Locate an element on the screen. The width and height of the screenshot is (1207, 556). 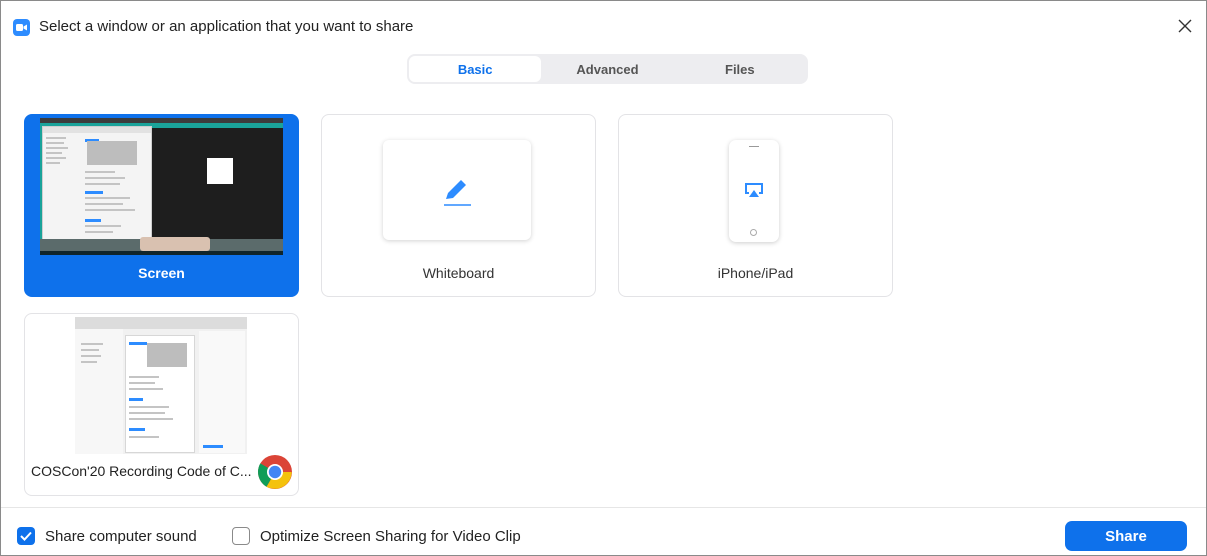
optimize-video-clip-label: Optimize Screen Sharing for Video Clip is located at coordinates (390, 536).